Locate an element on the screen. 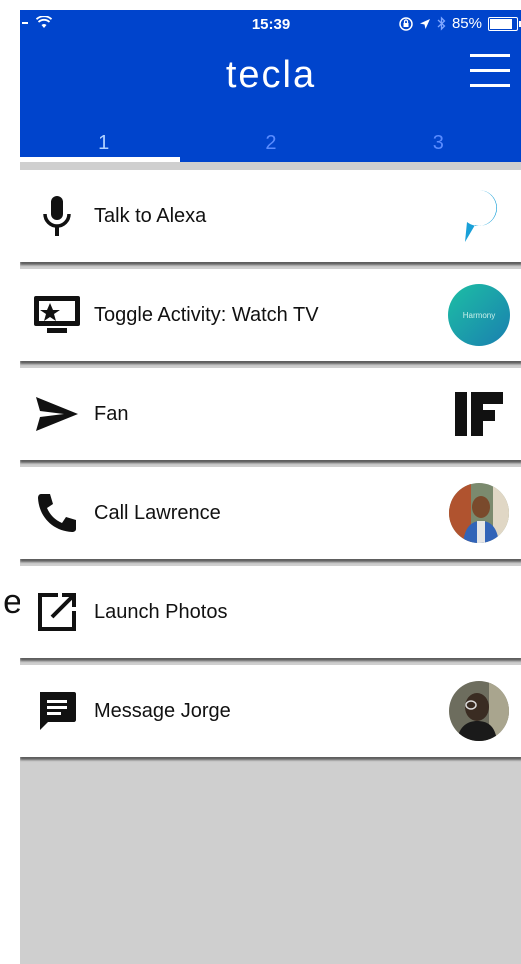 The width and height of the screenshot is (521, 964). status-bar: 15:39 85% is located at coordinates (270, 25).